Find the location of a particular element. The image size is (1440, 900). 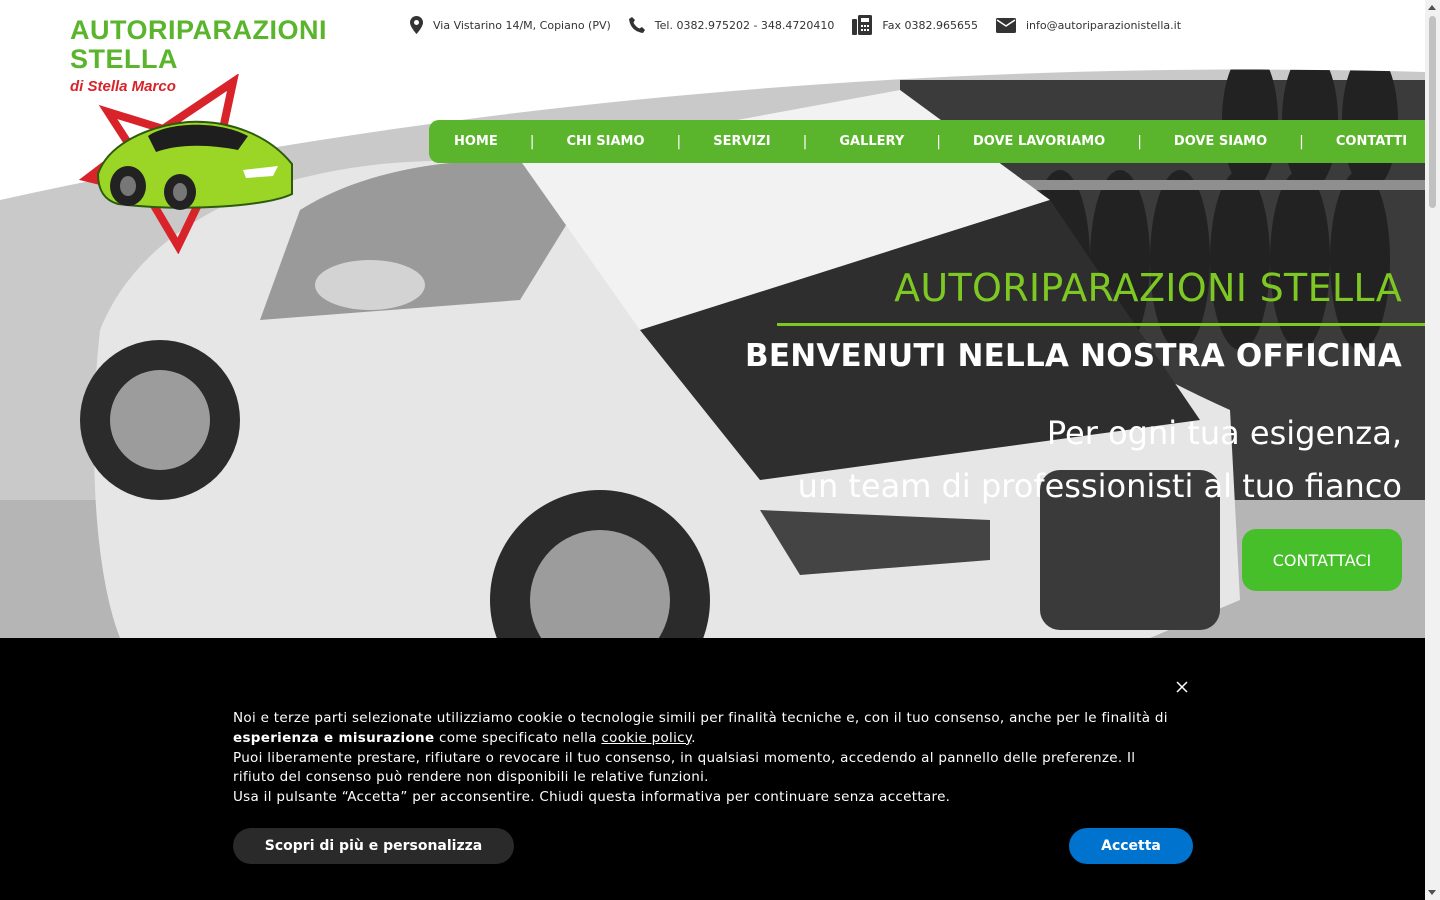

scrollbar-thumb is located at coordinates (1432, 112).